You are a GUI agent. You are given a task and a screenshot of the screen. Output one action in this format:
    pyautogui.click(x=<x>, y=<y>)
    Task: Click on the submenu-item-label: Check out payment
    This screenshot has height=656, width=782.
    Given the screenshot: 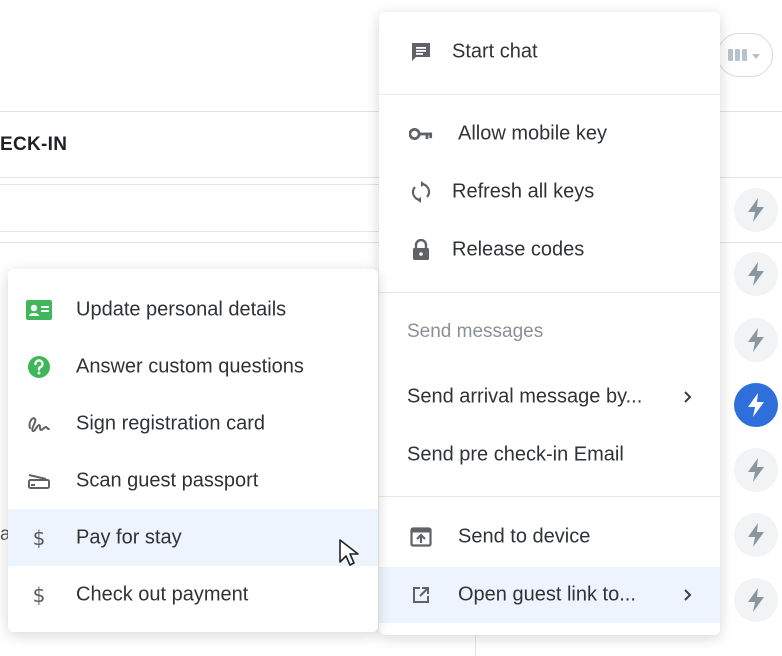 What is the action you would take?
    pyautogui.click(x=162, y=594)
    